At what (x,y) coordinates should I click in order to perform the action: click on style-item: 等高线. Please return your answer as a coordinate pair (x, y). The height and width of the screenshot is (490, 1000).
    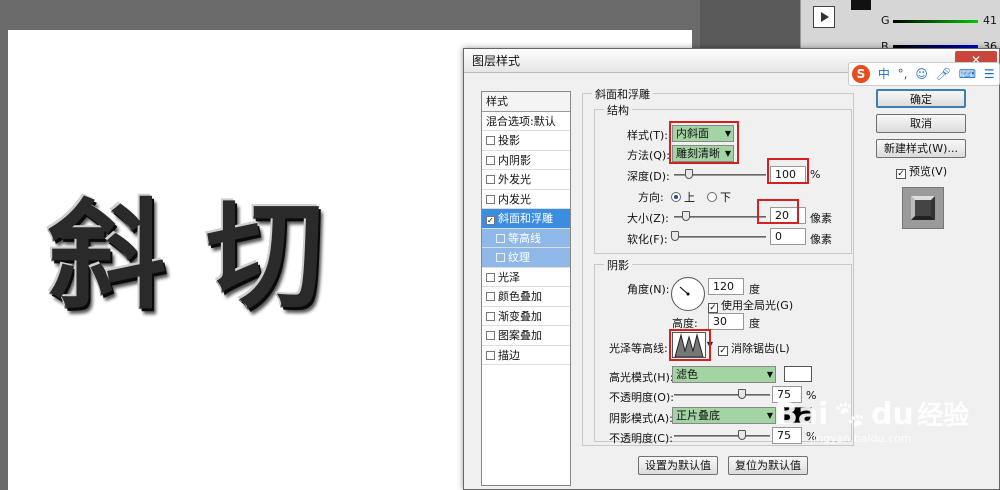
    Looking at the image, I should click on (526, 238).